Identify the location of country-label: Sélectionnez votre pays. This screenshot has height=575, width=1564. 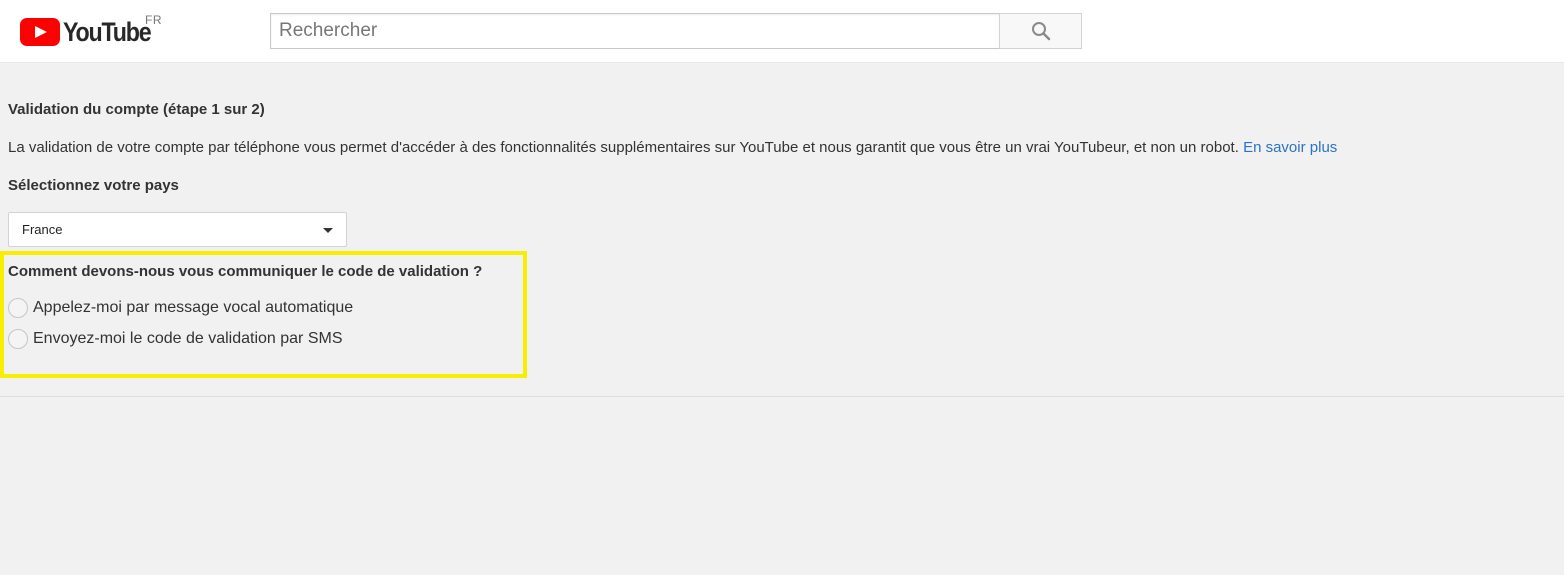
(93, 185).